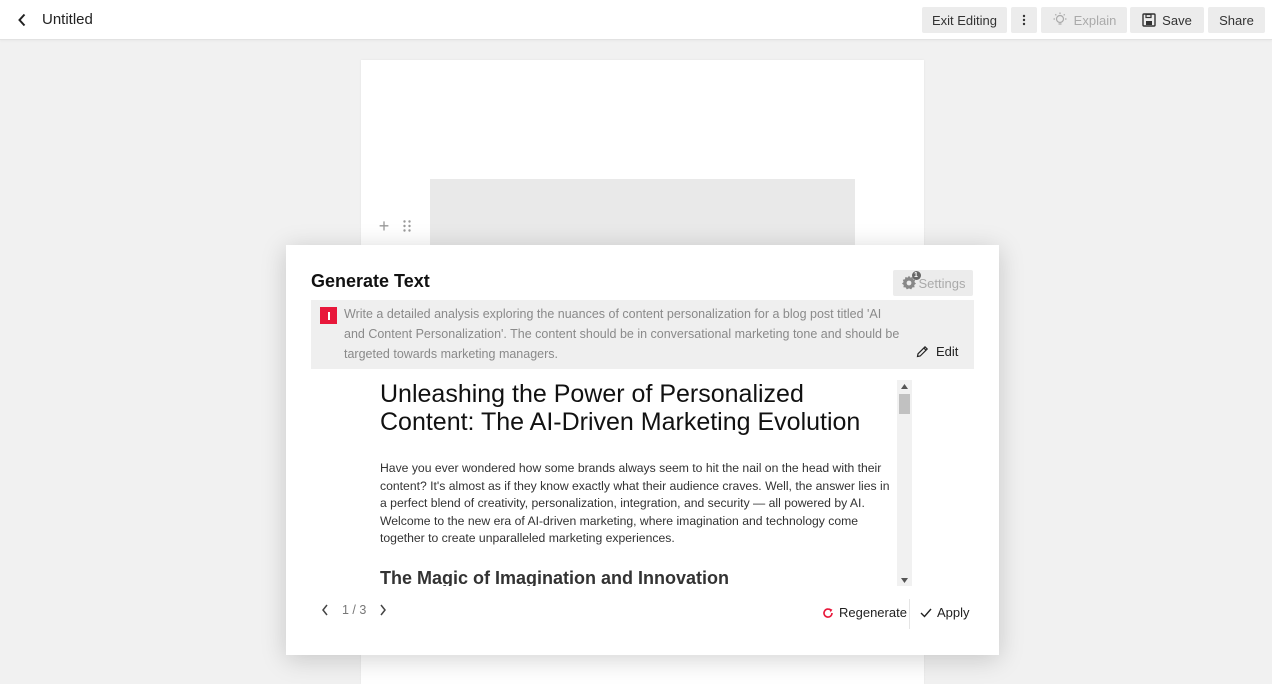  I want to click on page-indicator: 1 / 3, so click(354, 610).